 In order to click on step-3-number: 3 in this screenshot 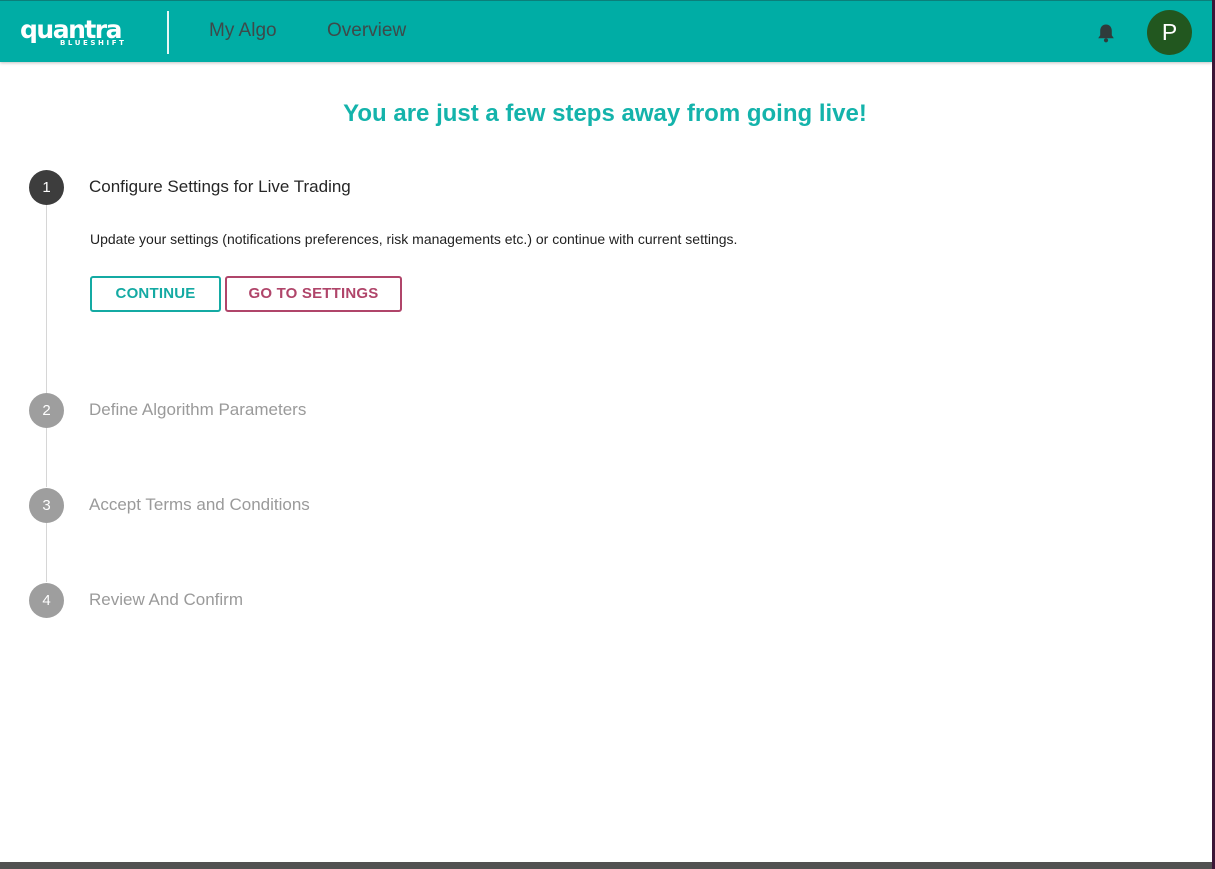, I will do `click(46, 505)`.